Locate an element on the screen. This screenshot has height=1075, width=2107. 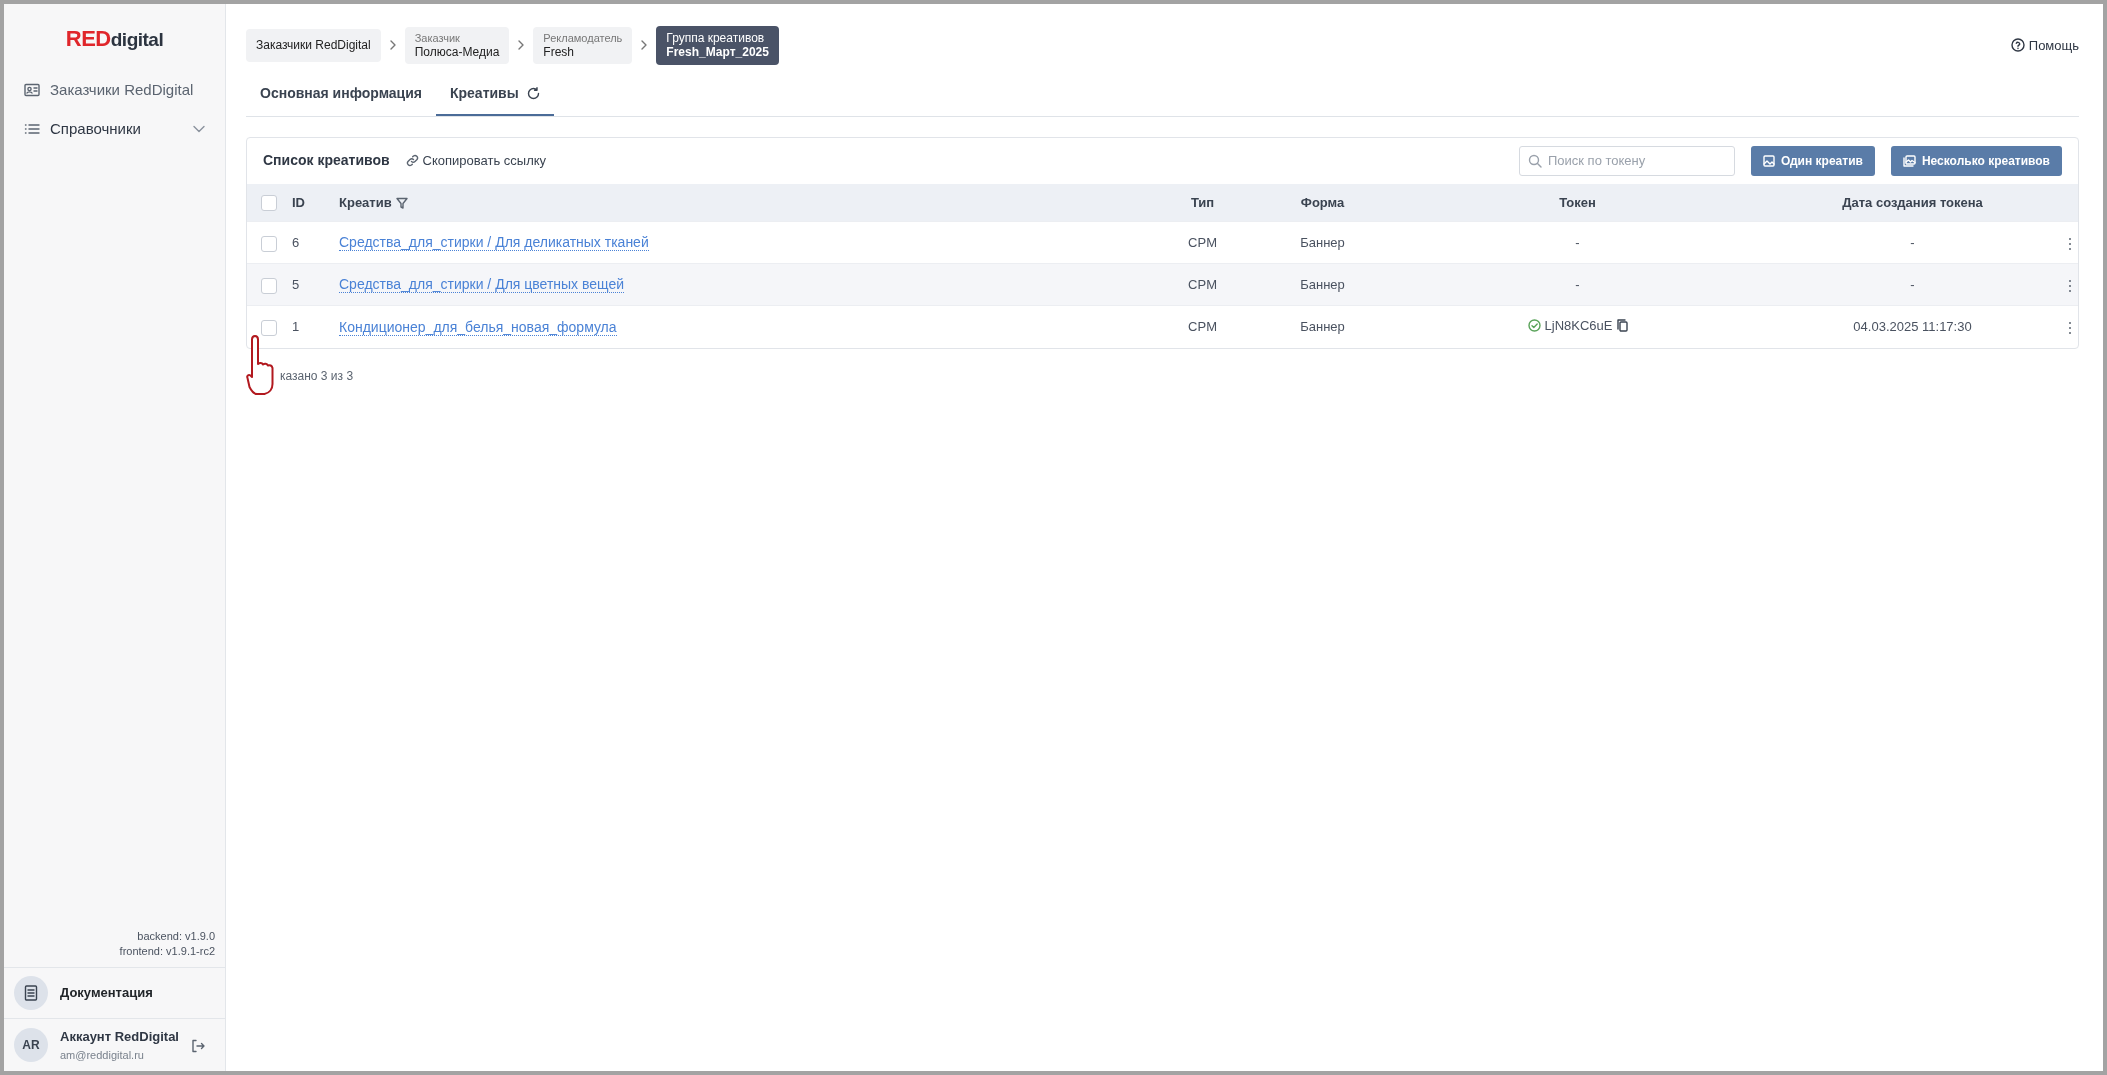
refresh-icon is located at coordinates (533, 93).